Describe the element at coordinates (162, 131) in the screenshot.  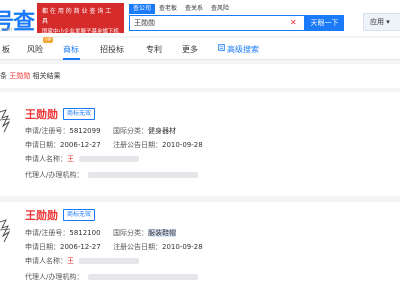
I see `intl-class-value: 健身器材` at that location.